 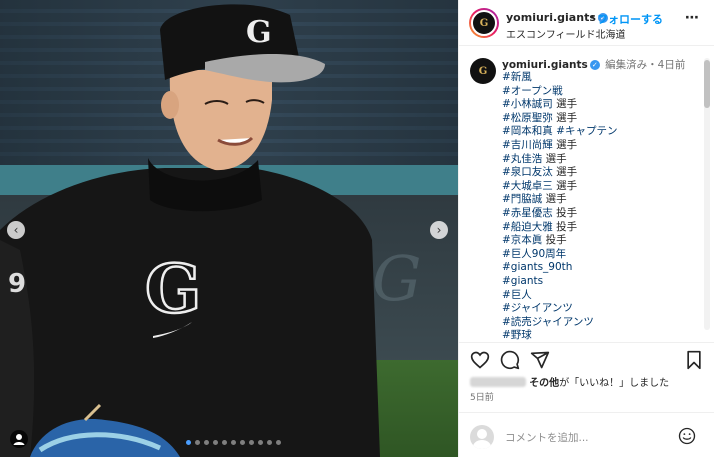 I want to click on action-bar, so click(x=586, y=358).